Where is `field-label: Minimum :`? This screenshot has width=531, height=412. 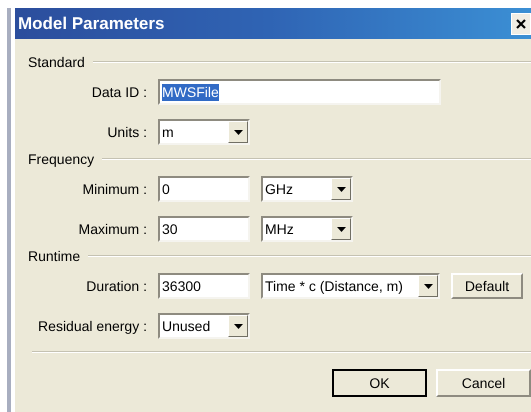
field-label: Minimum : is located at coordinates (114, 189).